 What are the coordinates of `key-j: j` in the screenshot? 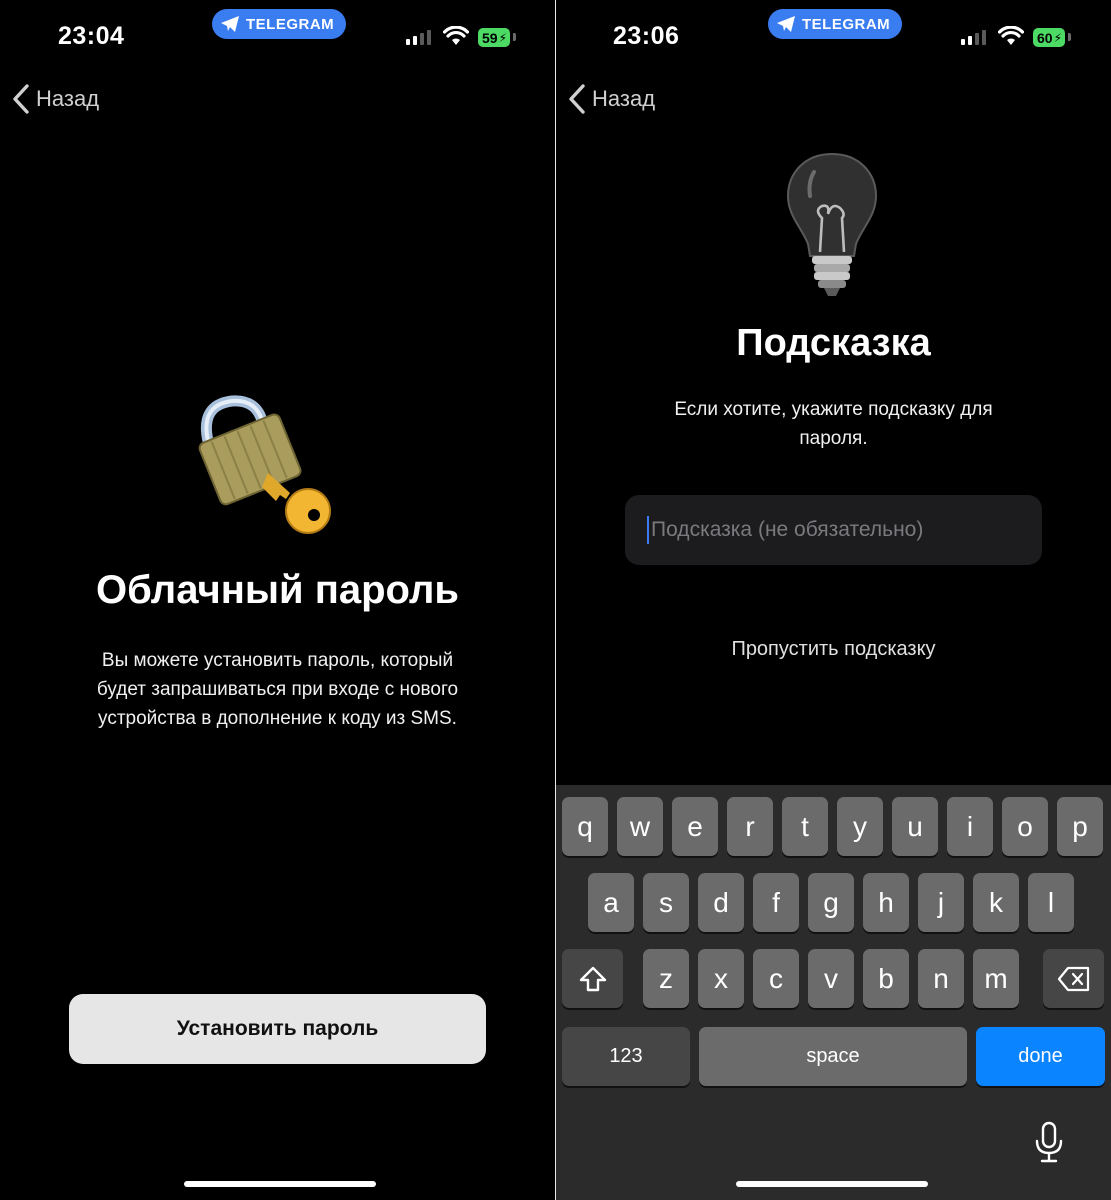 It's located at (941, 902).